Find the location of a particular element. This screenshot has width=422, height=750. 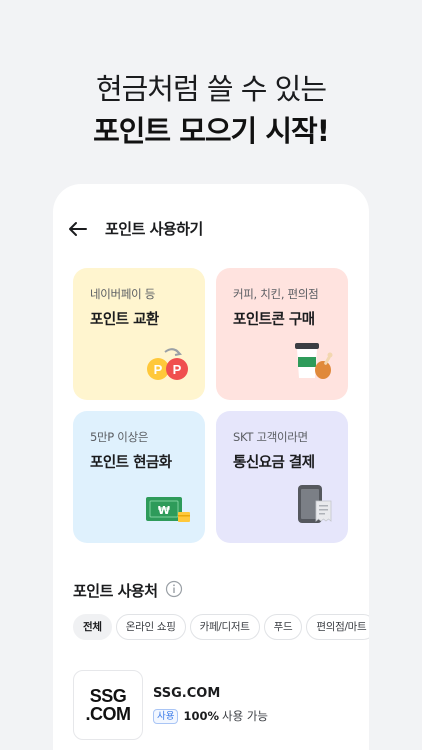

usage-text: 사용 가능 is located at coordinates (245, 716).